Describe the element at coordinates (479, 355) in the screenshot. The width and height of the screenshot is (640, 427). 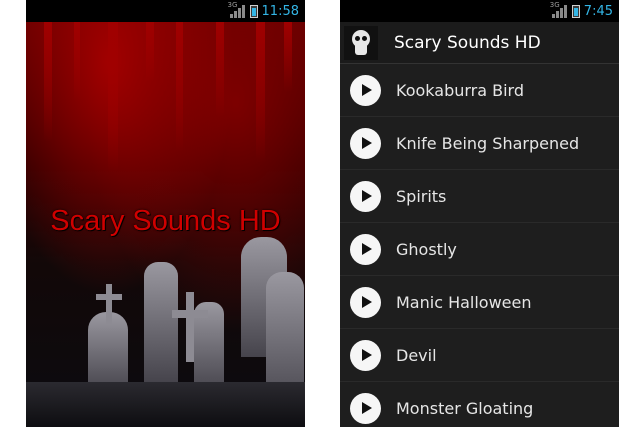
I see `list-item: Devil` at that location.